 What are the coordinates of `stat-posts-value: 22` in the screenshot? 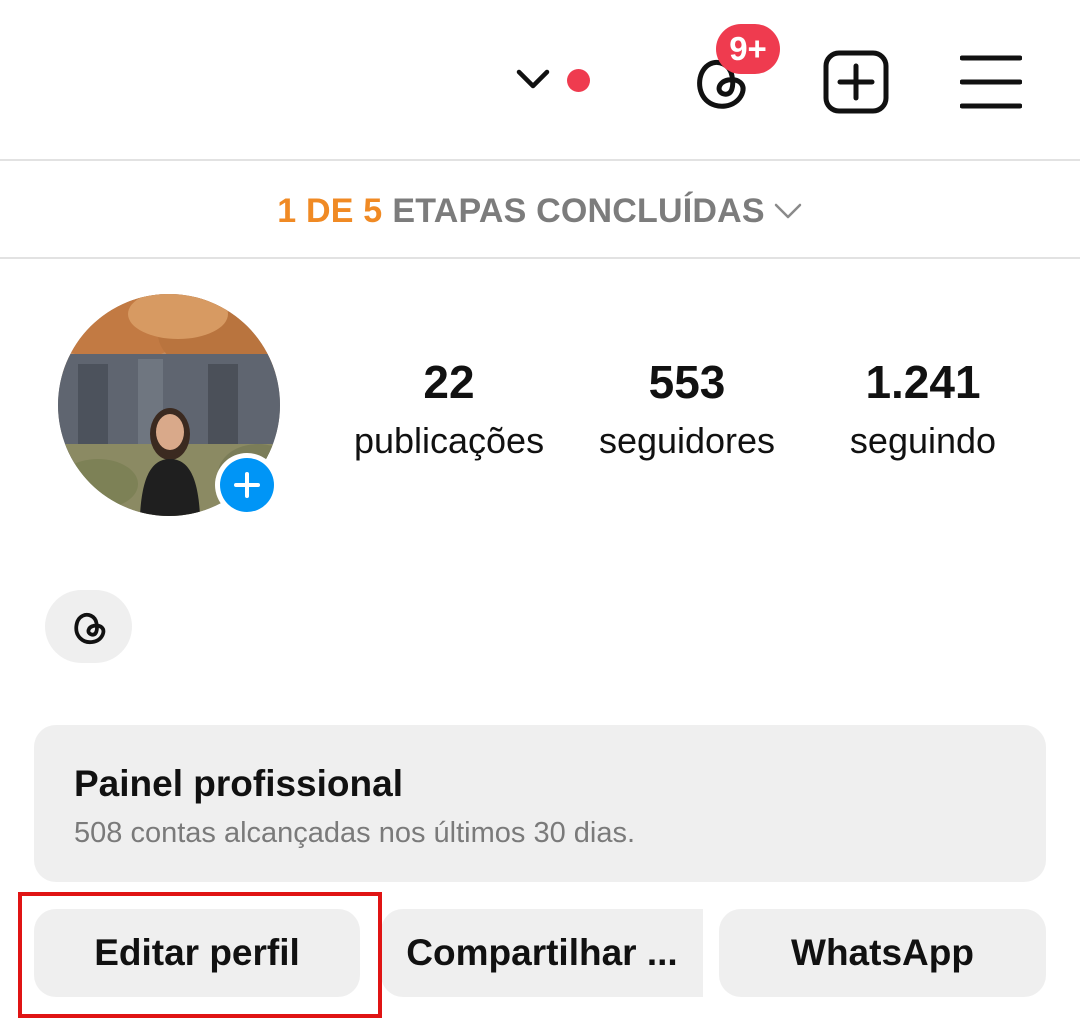 It's located at (449, 382).